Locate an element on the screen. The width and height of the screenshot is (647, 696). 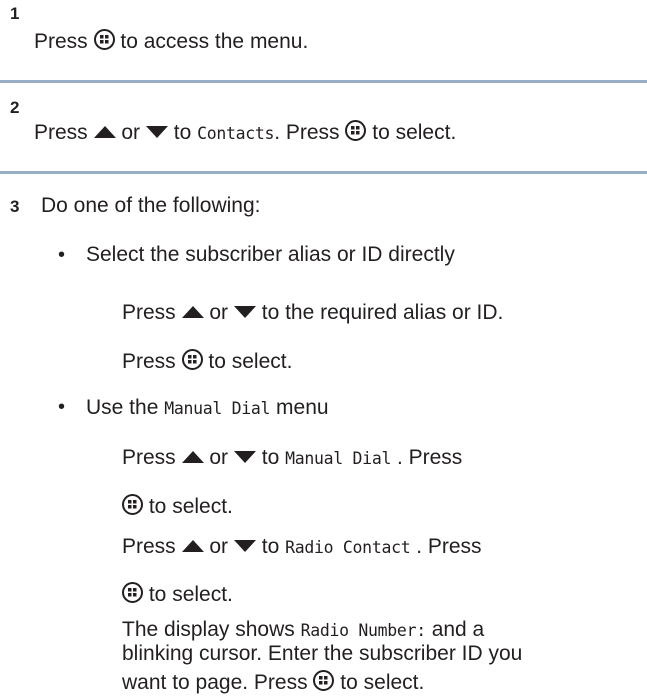
manual-line-2: to select. is located at coordinates (177, 506).